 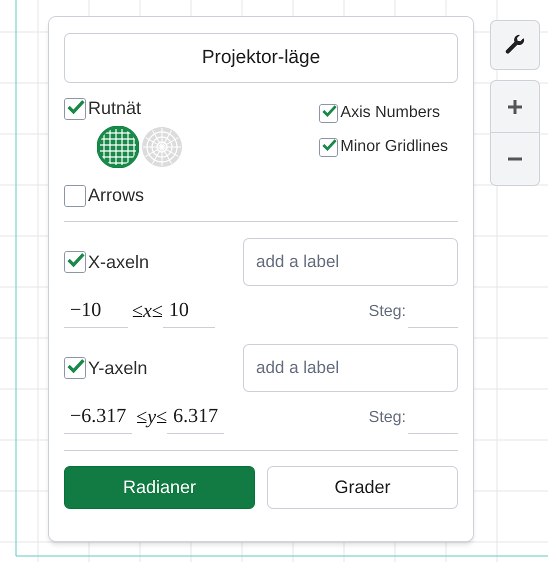 I want to click on checkbox-label: Axis Numbers, so click(x=390, y=113).